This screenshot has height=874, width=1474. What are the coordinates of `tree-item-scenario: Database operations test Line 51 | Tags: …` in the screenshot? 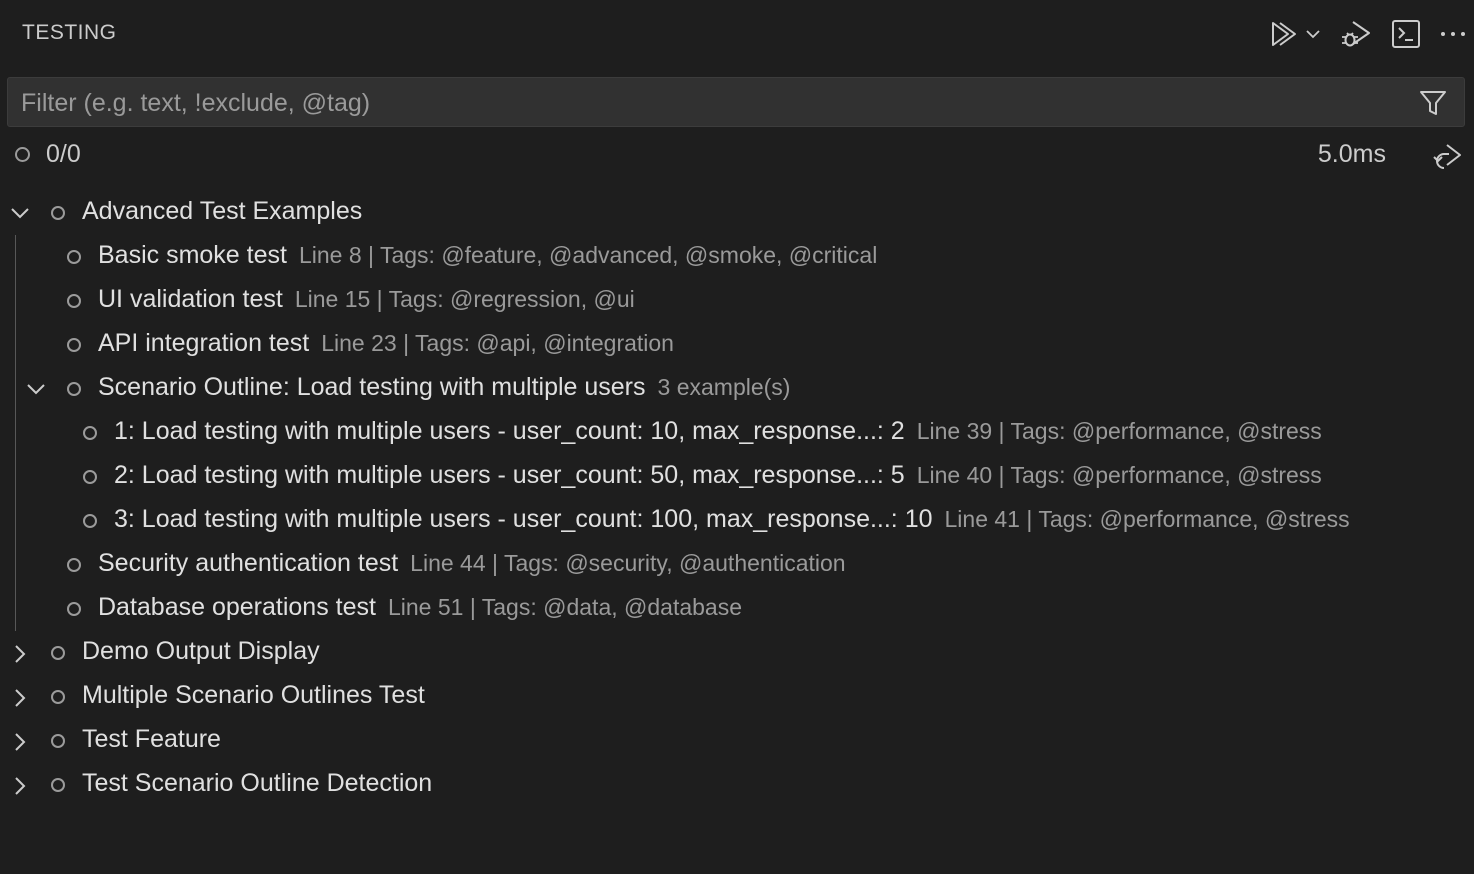 It's located at (737, 609).